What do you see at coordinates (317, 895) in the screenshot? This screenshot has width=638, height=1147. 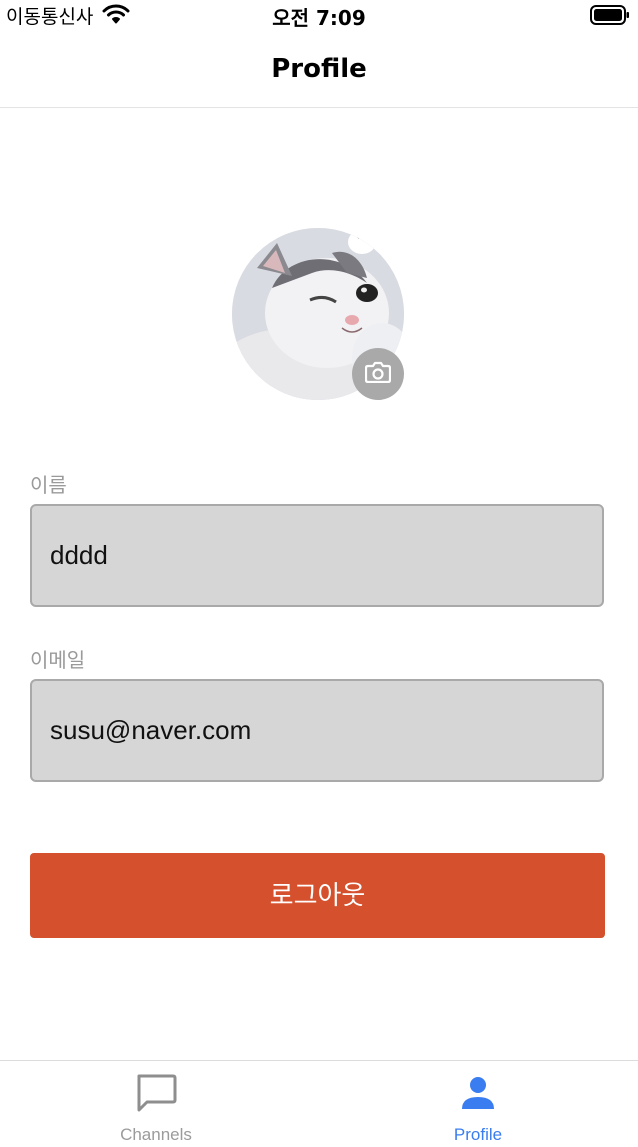 I see `logout-button: 로그아웃` at bounding box center [317, 895].